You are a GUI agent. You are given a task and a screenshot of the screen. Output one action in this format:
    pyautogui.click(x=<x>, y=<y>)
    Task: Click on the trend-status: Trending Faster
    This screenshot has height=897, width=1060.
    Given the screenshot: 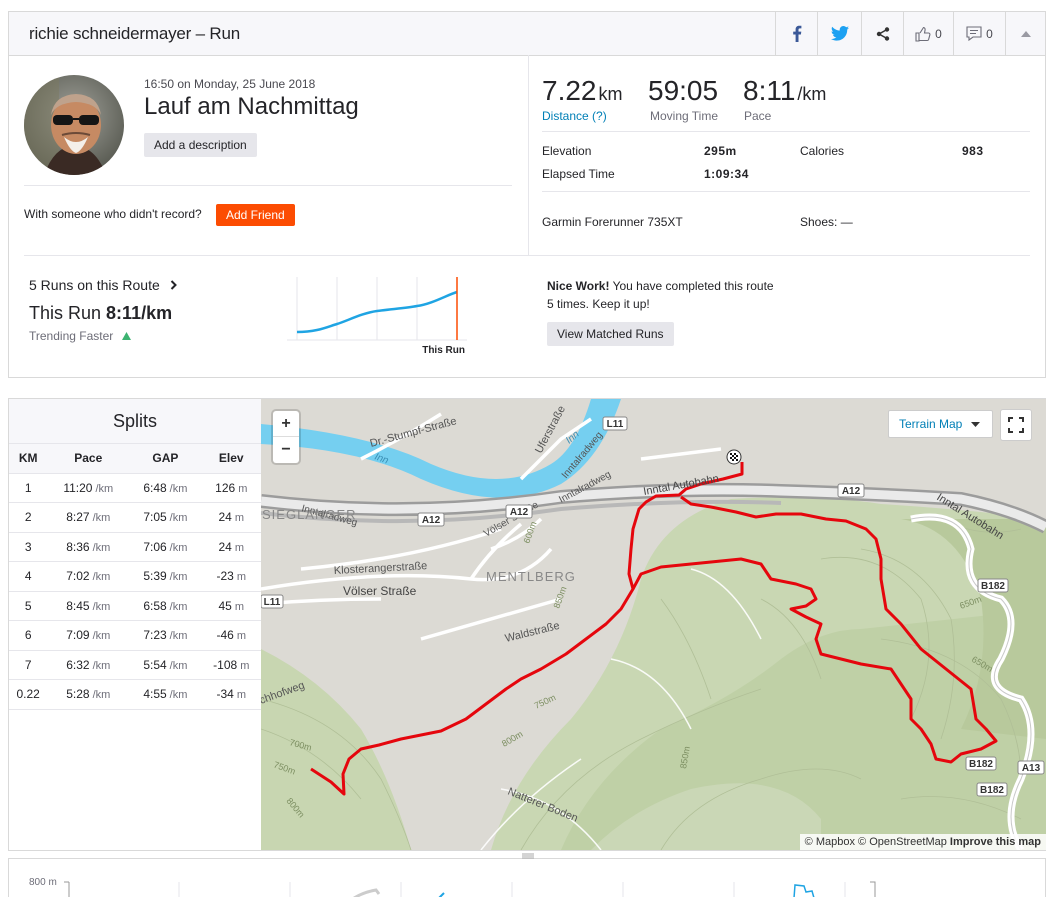 What is the action you would take?
    pyautogui.click(x=80, y=336)
    